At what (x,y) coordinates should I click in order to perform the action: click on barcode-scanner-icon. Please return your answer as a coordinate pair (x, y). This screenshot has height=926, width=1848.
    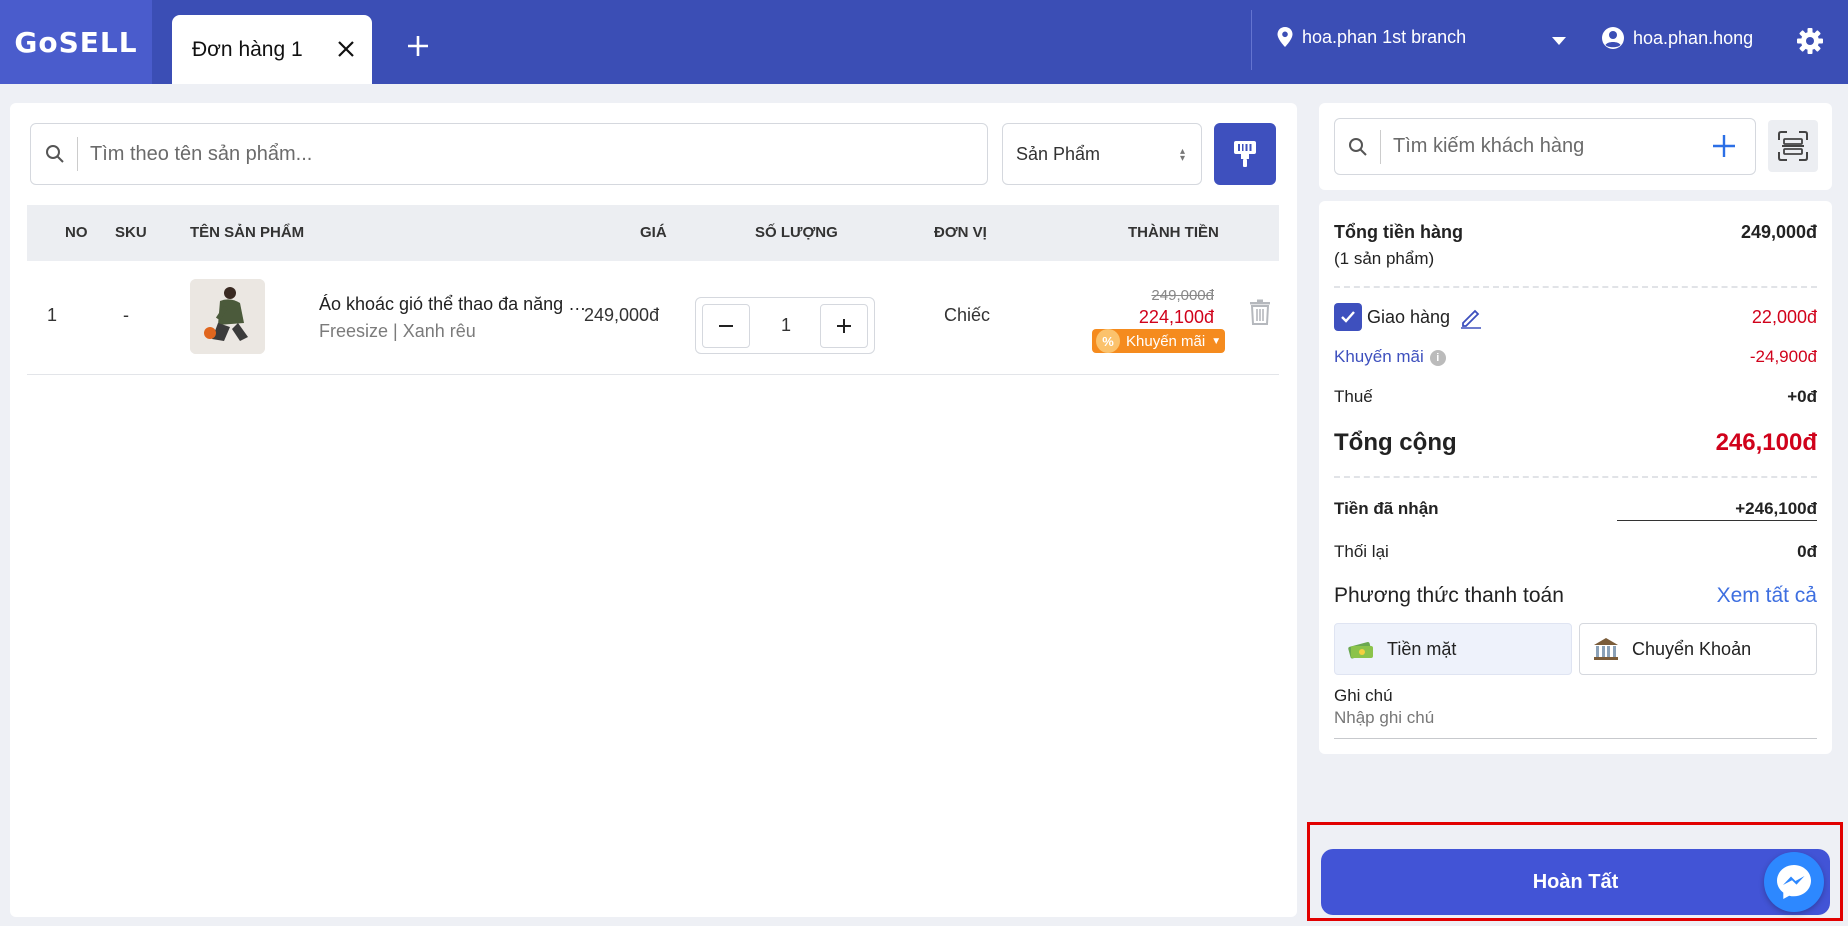
    Looking at the image, I should click on (1245, 154).